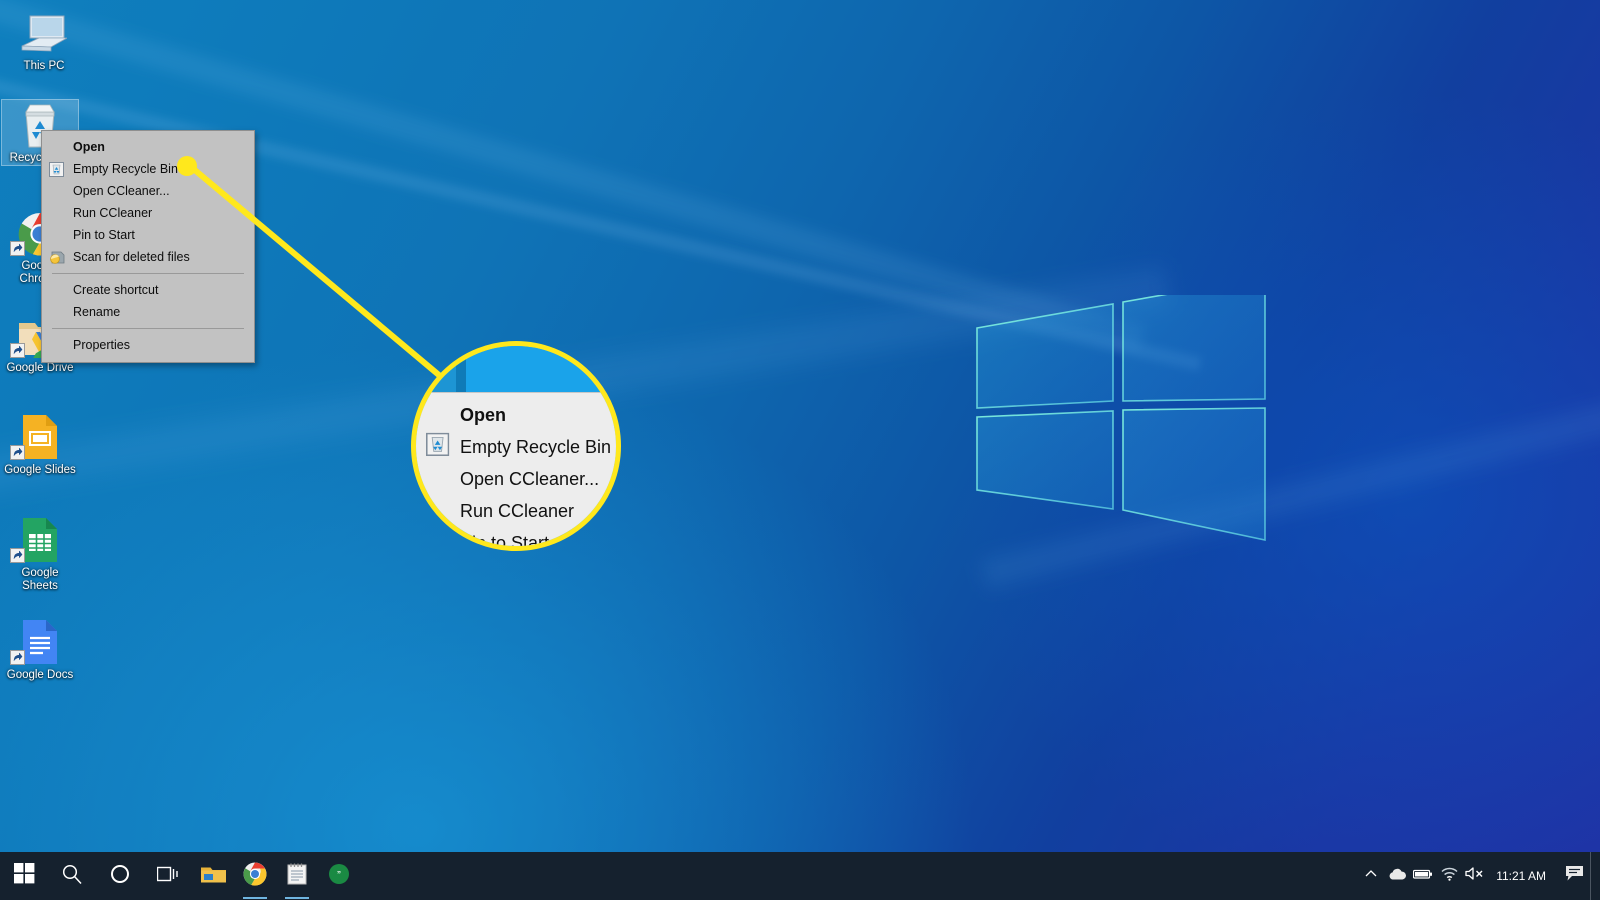 Image resolution: width=1600 pixels, height=900 pixels. What do you see at coordinates (1120, 455) in the screenshot?
I see `windows-hero-logo` at bounding box center [1120, 455].